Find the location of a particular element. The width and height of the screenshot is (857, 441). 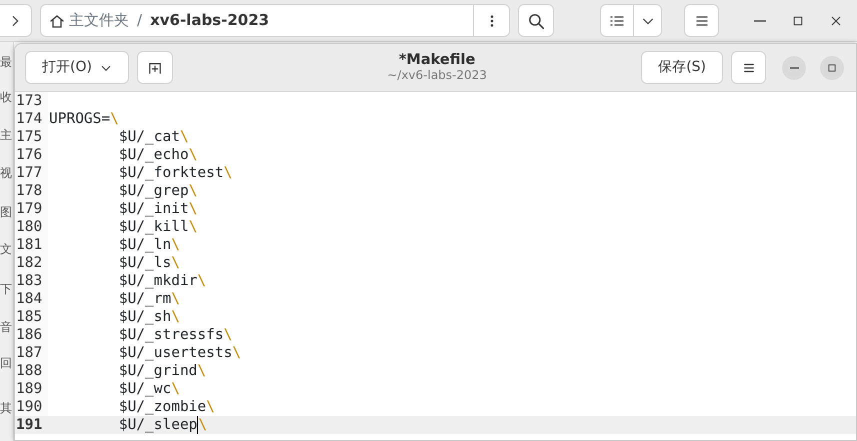

home-icon is located at coordinates (57, 20).